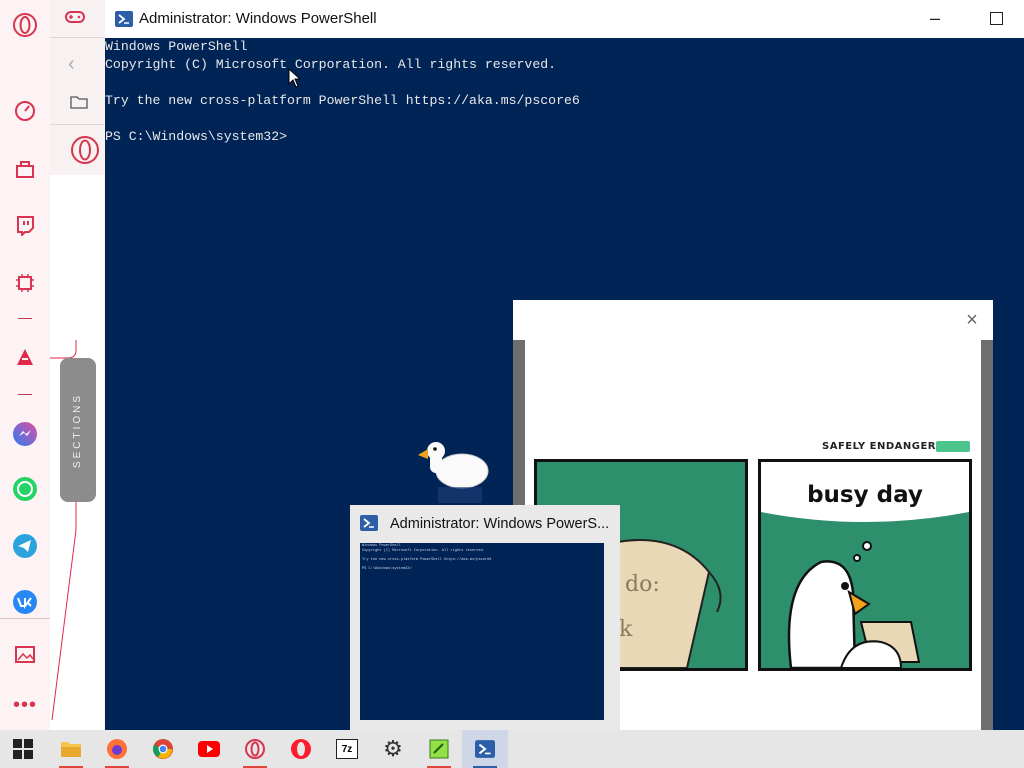 This screenshot has height=768, width=1024. What do you see at coordinates (258, 18) in the screenshot?
I see `powershell-title: Administrator: Windows PowerShell` at bounding box center [258, 18].